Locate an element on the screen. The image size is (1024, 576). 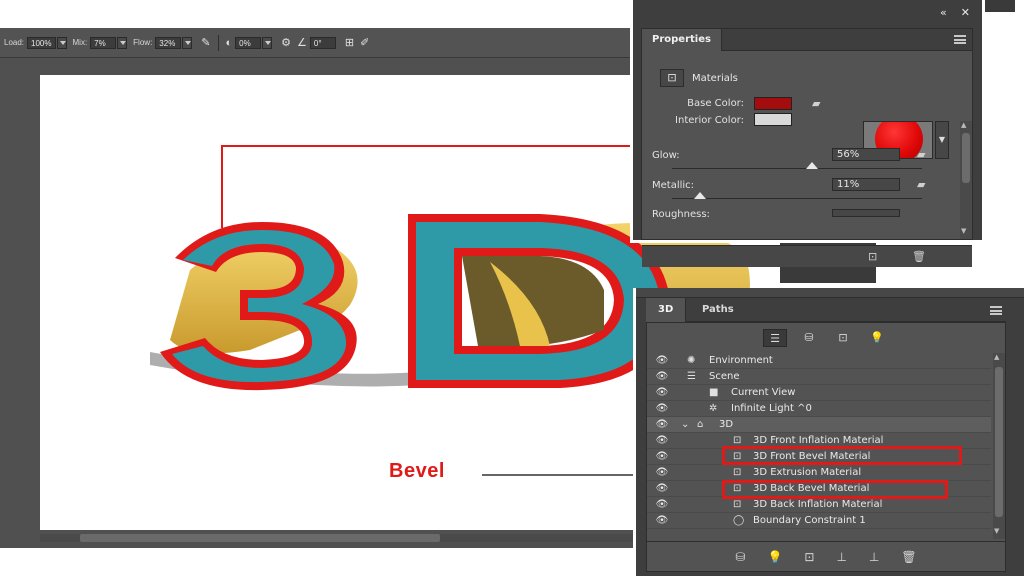
collapse-icon: « is located at coordinates (943, 12).